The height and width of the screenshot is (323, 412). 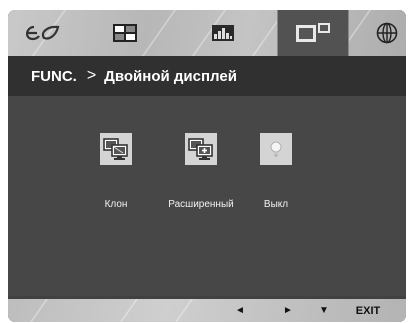 I want to click on color-settings-icon, so click(x=223, y=33).